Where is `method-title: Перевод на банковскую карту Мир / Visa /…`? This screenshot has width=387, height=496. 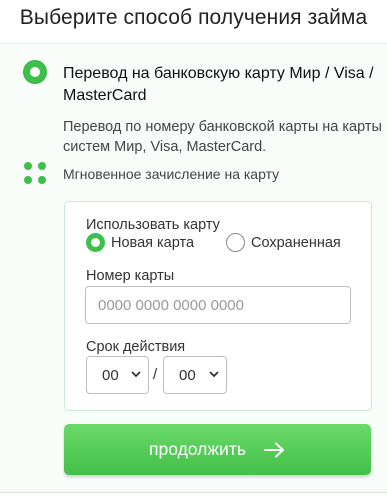
method-title: Перевод на банковскую карту Мир / Visa /… is located at coordinates (223, 85).